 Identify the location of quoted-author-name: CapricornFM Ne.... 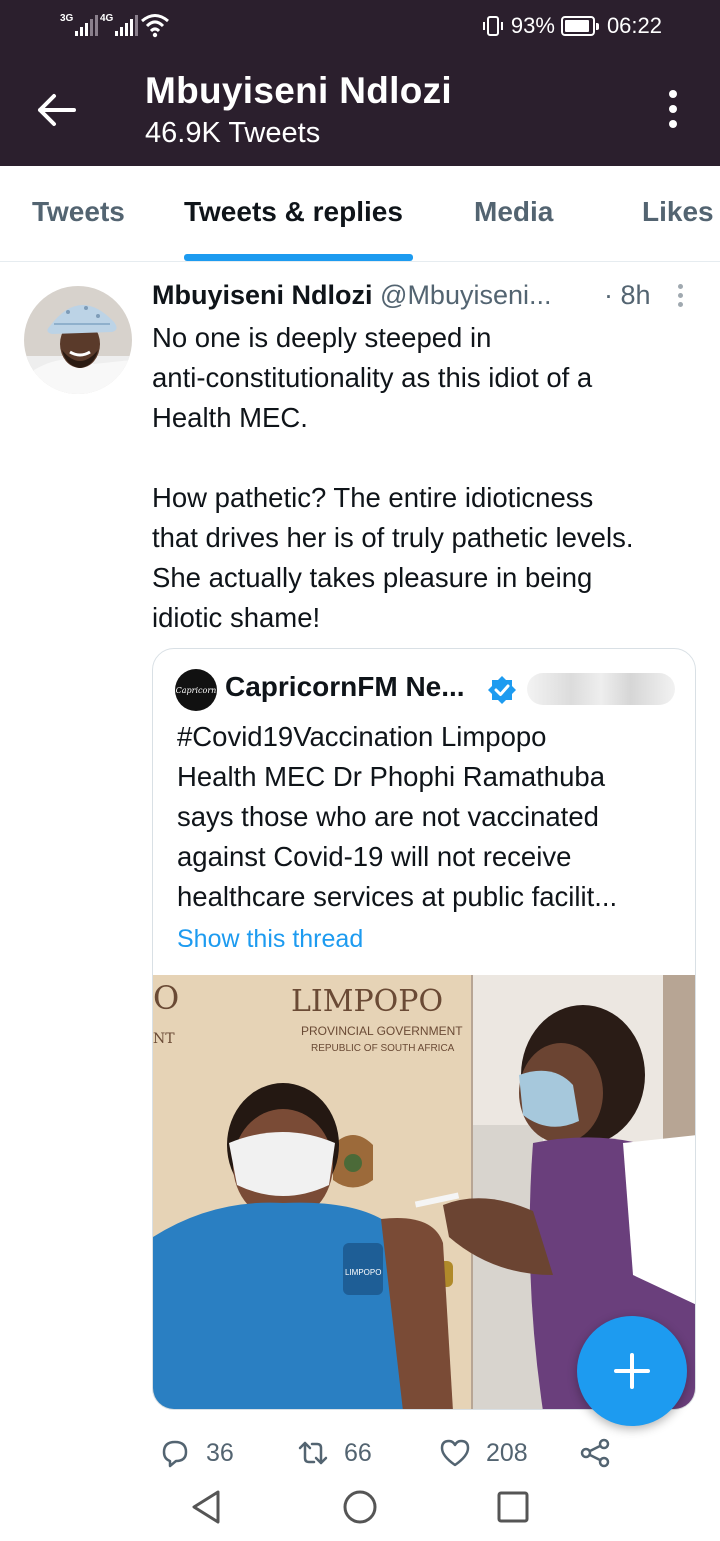
(345, 686).